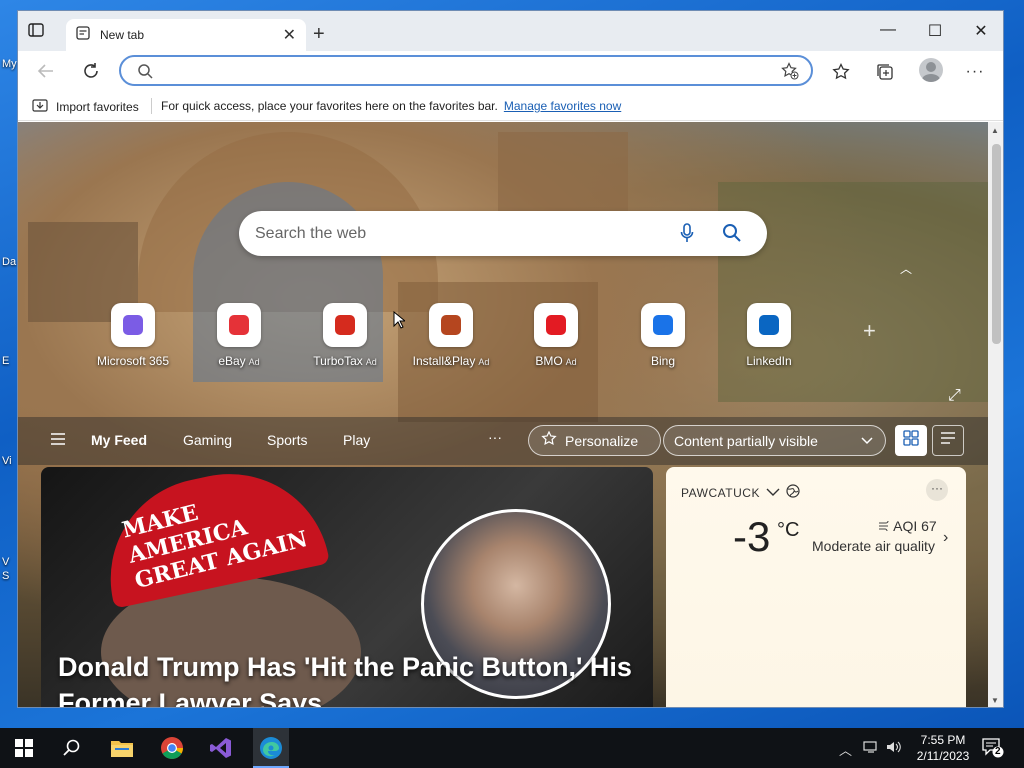 This screenshot has height=768, width=1024. I want to click on quick-link-item: TurboTax Ad, so click(345, 335).